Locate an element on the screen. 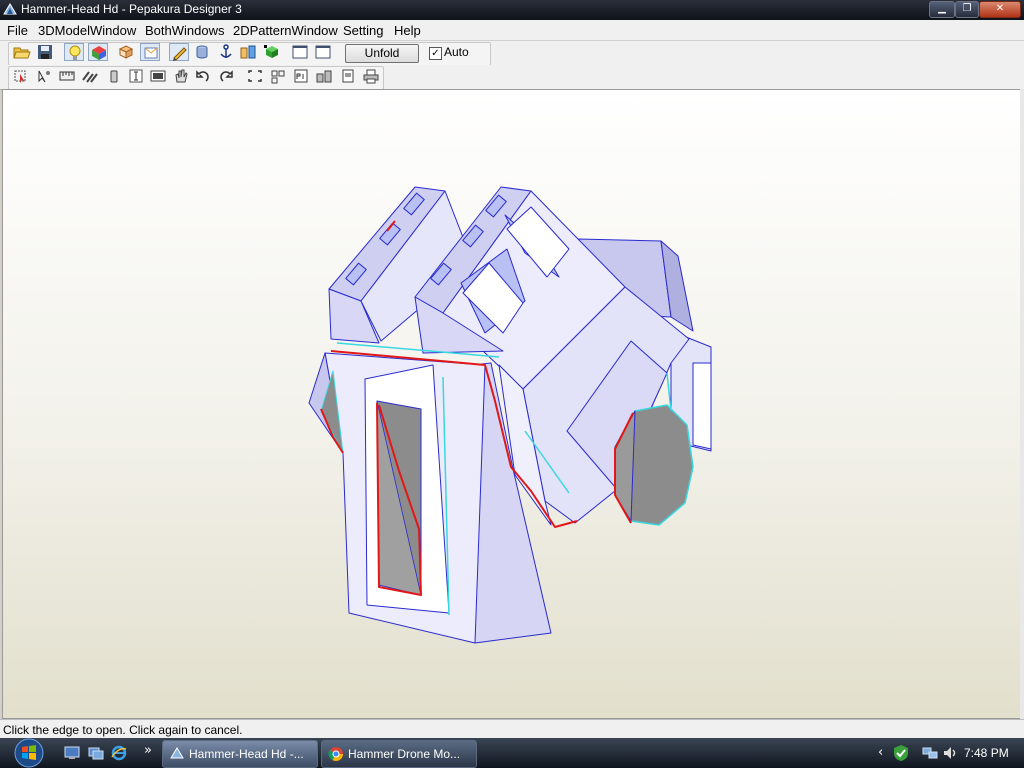 The width and height of the screenshot is (1024, 768). light-bulb-icon is located at coordinates (75, 52).